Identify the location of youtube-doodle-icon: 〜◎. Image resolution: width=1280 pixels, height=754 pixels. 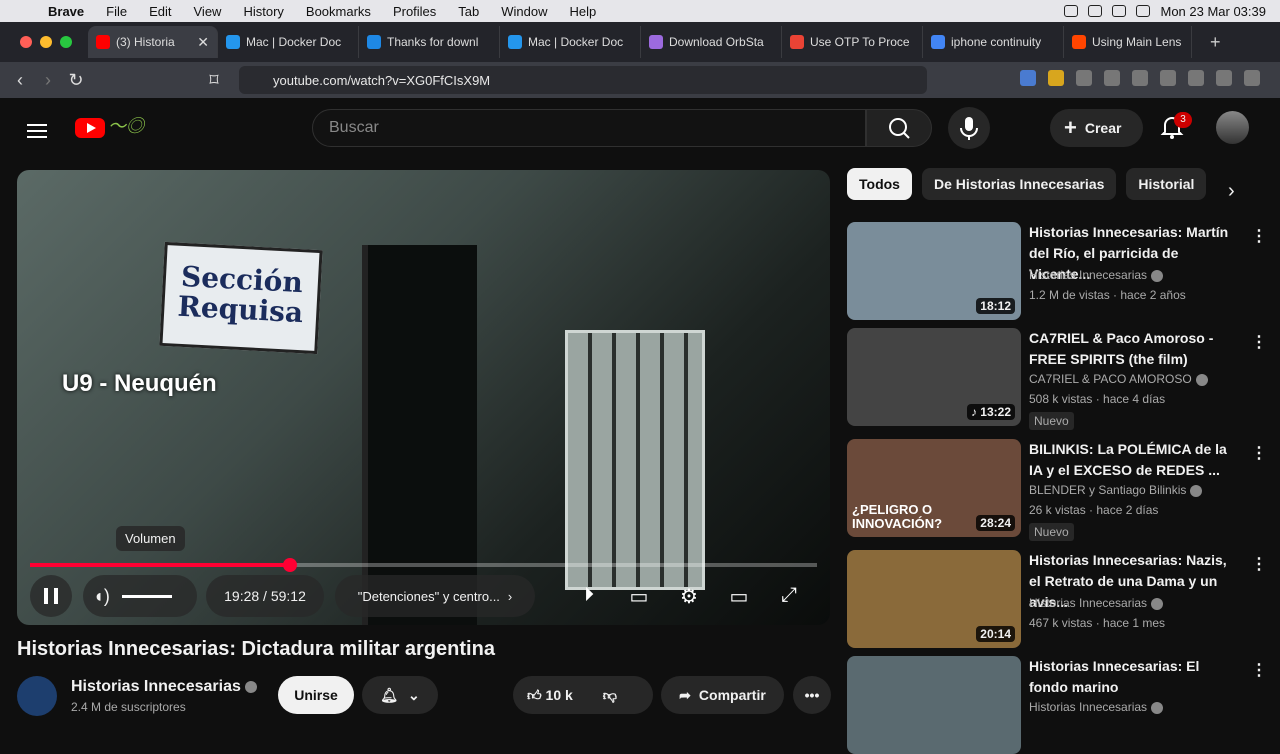
(126, 125).